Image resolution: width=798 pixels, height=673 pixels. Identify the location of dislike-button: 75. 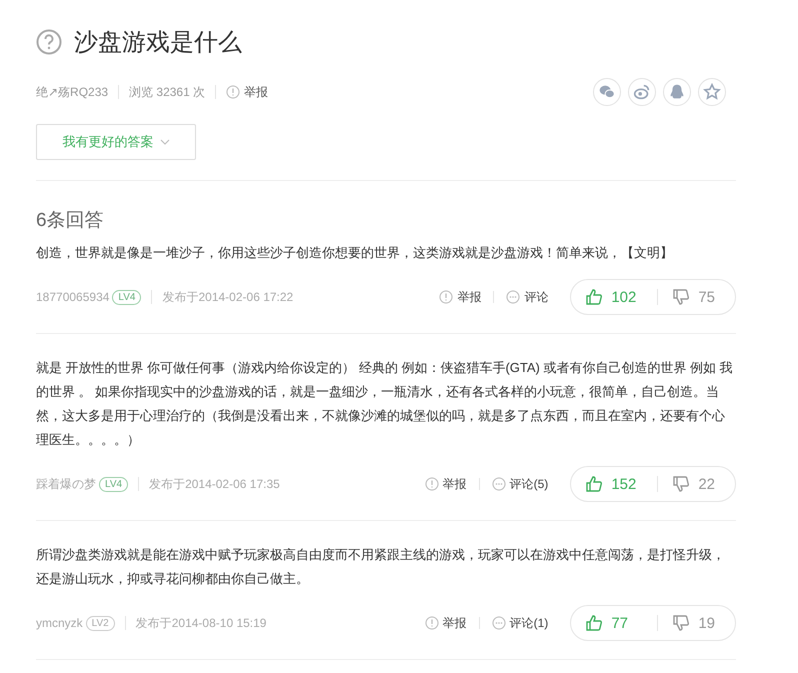
(693, 297).